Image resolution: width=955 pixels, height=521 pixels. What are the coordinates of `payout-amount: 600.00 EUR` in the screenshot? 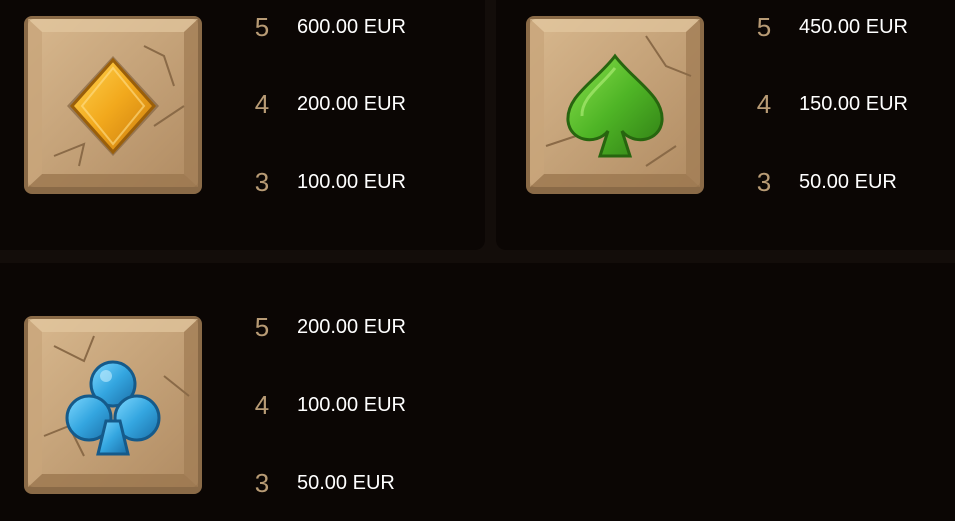 It's located at (351, 27).